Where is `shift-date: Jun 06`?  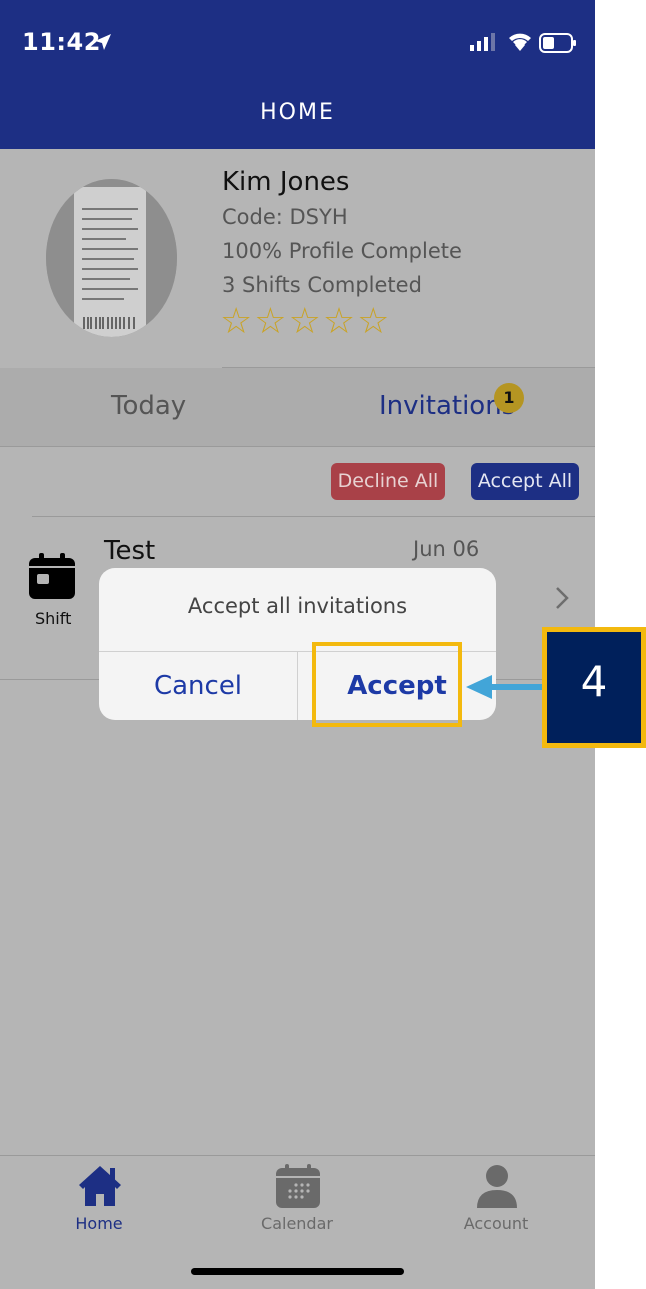 shift-date: Jun 06 is located at coordinates (446, 549).